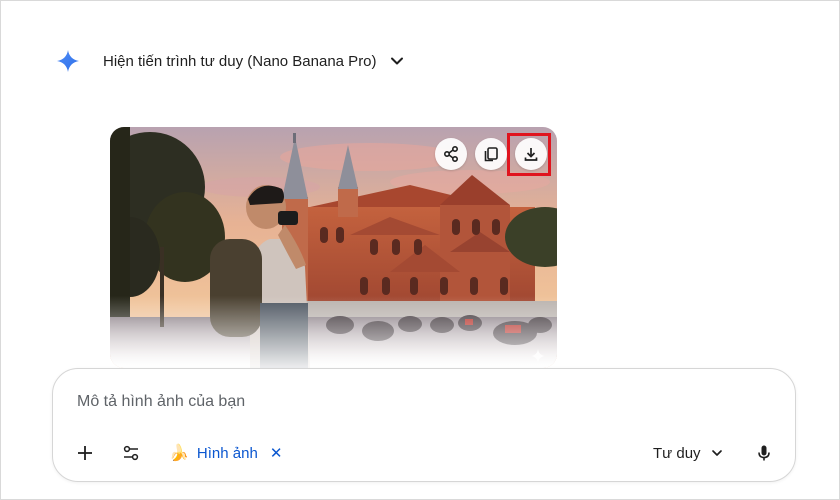 The image size is (840, 500). I want to click on copy-button, so click(491, 154).